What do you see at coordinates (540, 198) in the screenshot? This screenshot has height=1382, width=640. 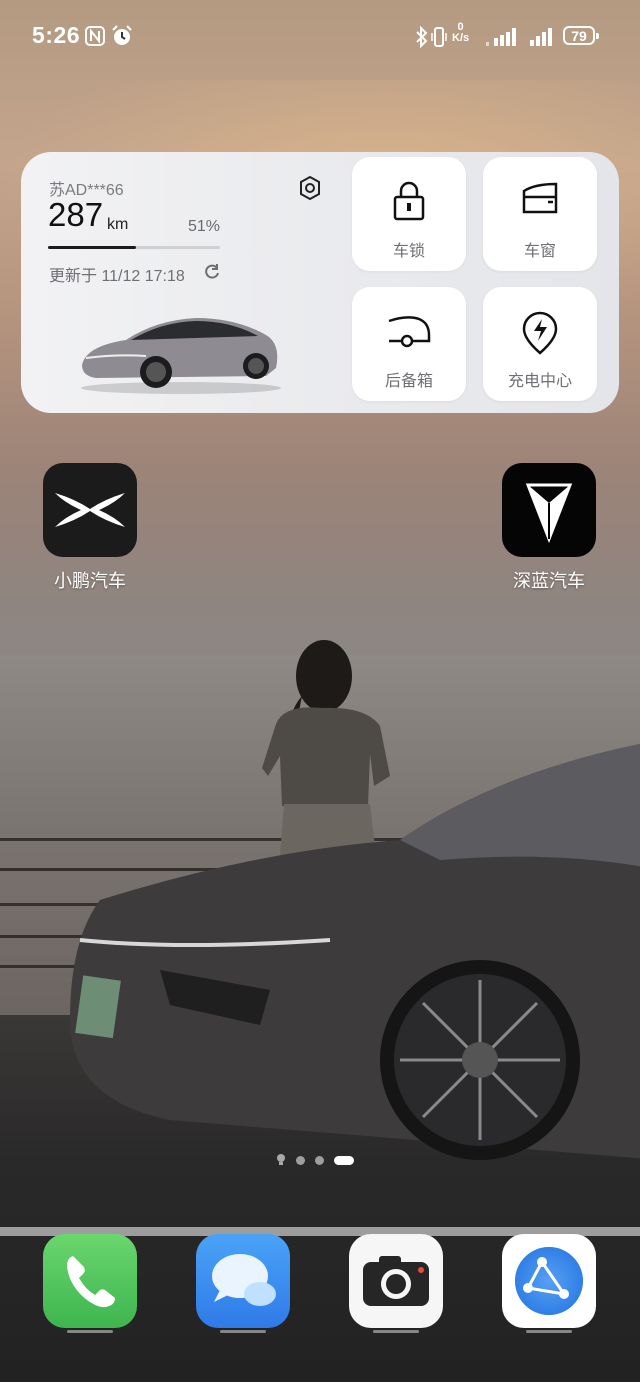 I see `window-icon` at bounding box center [540, 198].